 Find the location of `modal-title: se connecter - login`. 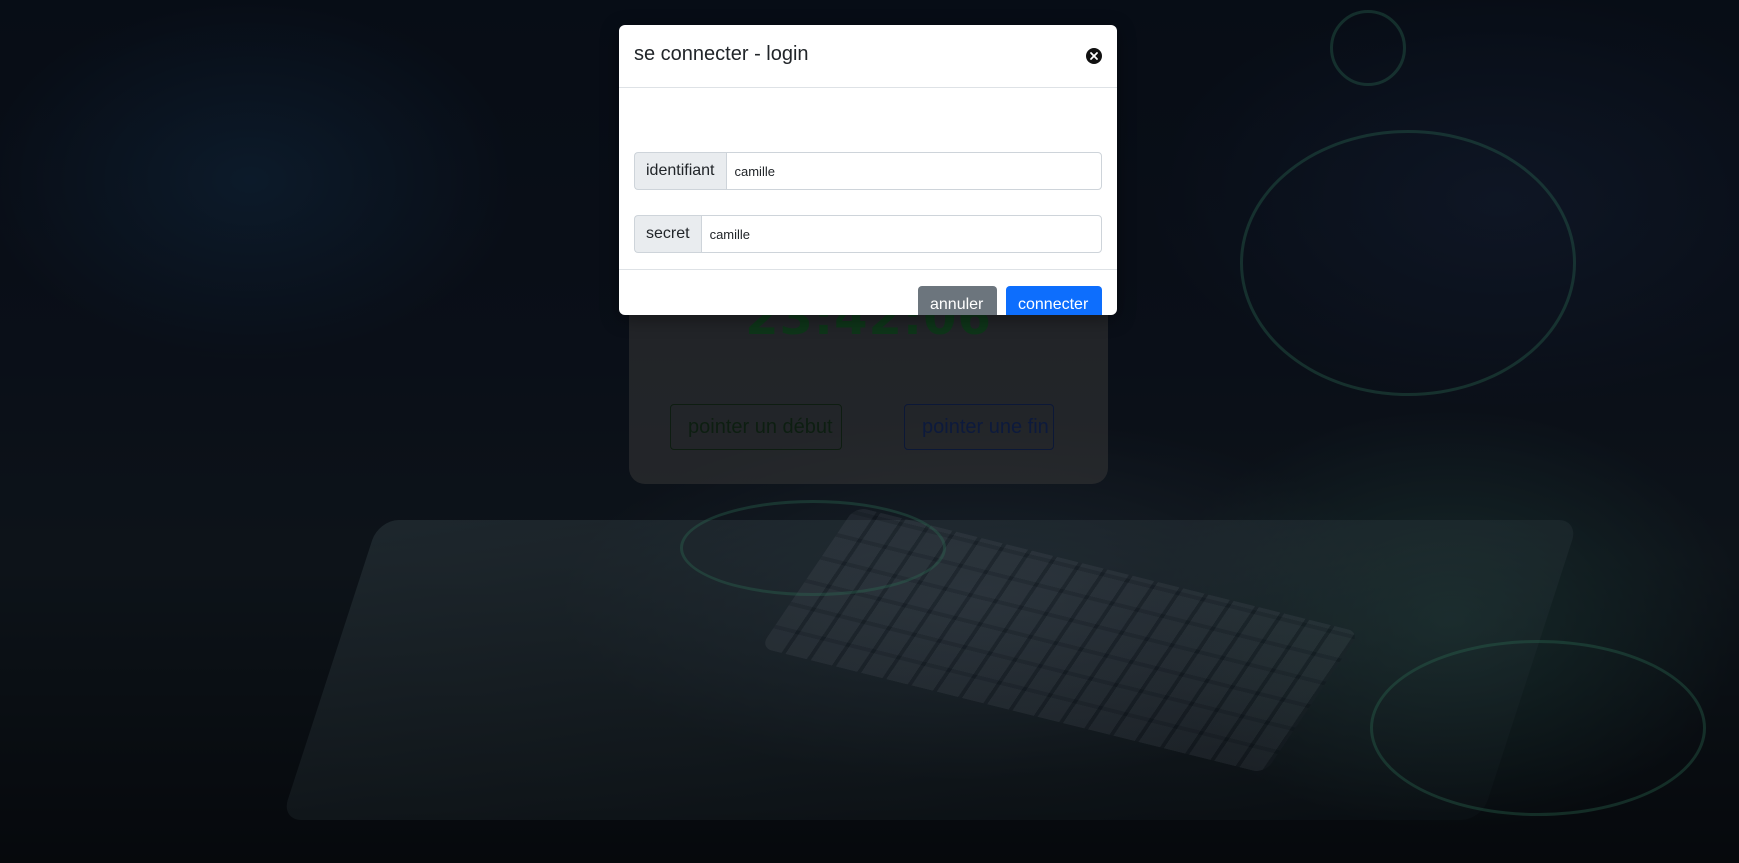

modal-title: se connecter - login is located at coordinates (721, 54).